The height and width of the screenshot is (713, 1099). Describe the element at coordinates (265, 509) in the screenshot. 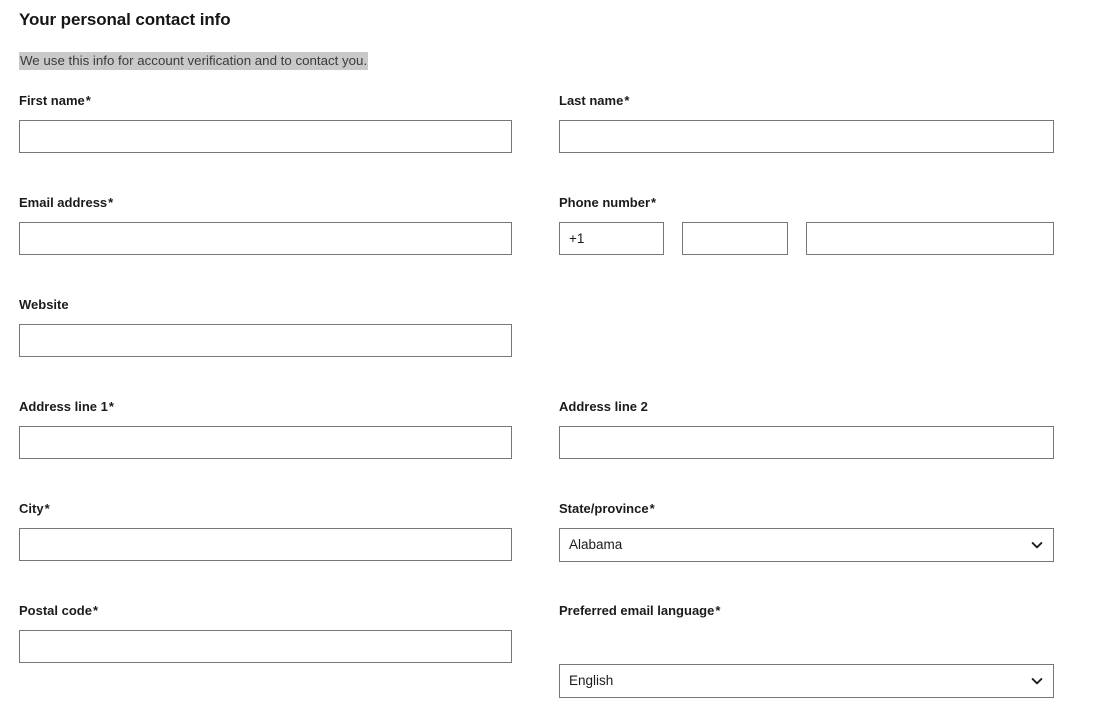

I see `field-city: City*` at that location.